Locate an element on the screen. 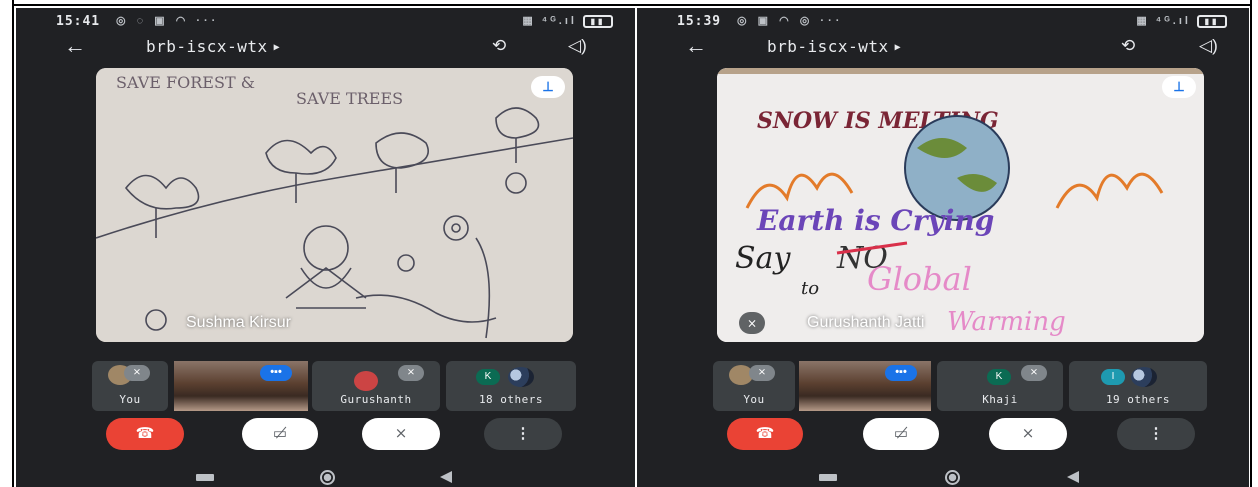  drawing-line-1: SAVE FOREST & is located at coordinates (185, 82).